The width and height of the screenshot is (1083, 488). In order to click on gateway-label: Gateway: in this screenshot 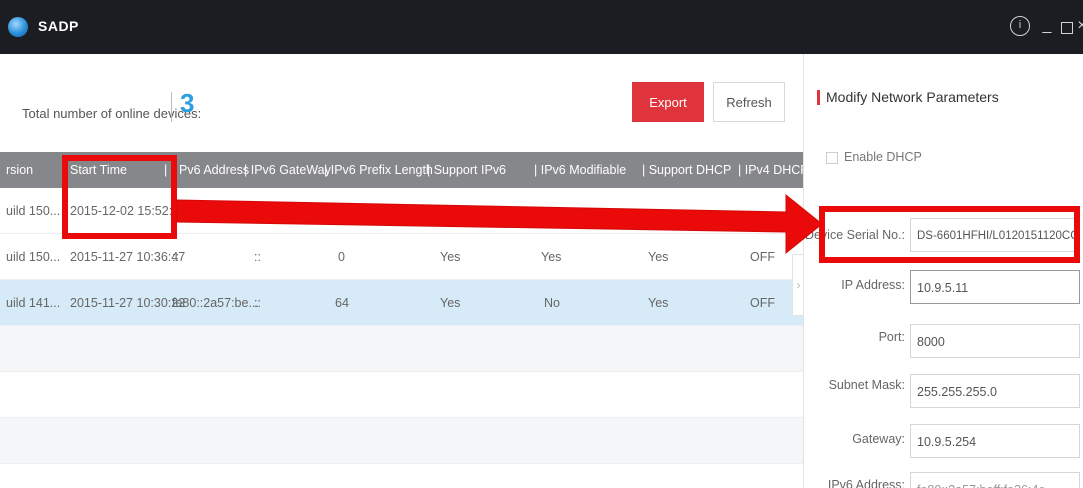, I will do `click(878, 439)`.